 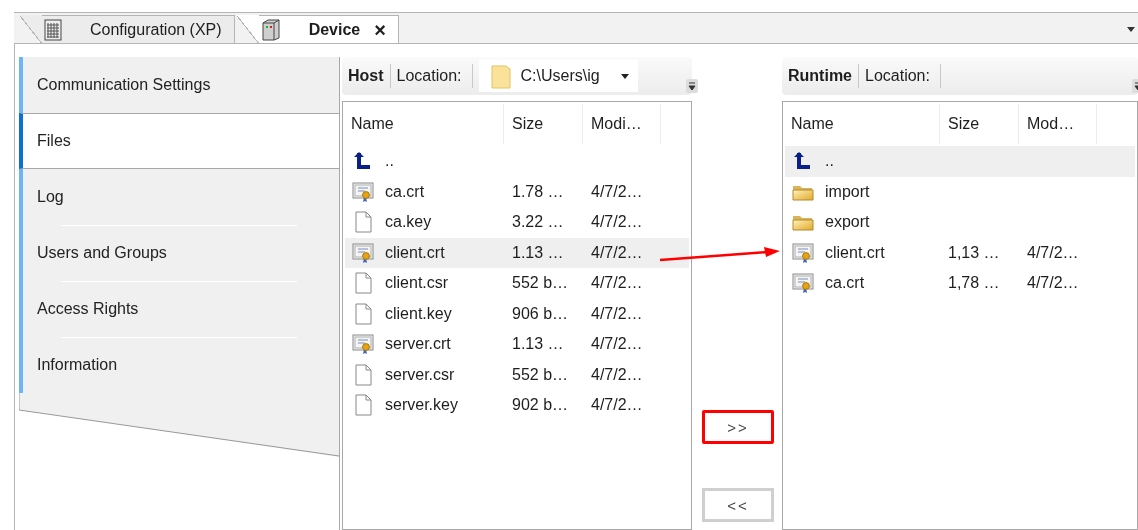 I want to click on sidebar-item: Communication Settings, so click(x=179, y=85).